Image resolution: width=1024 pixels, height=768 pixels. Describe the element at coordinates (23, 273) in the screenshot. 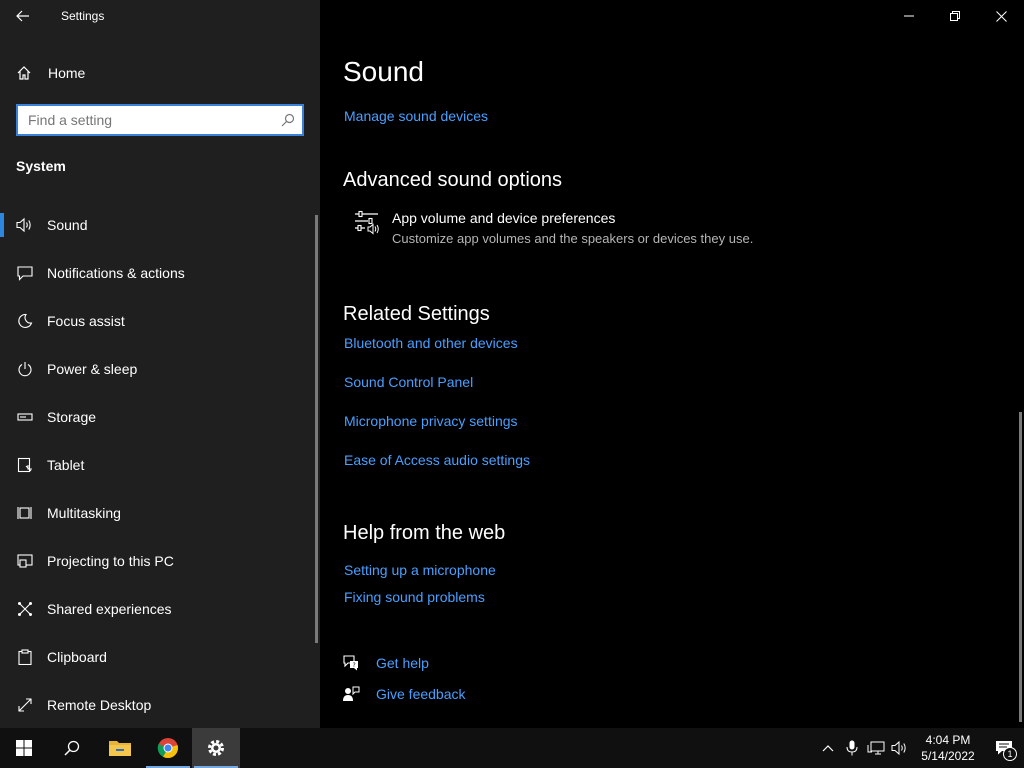

I see `notification-icon` at that location.